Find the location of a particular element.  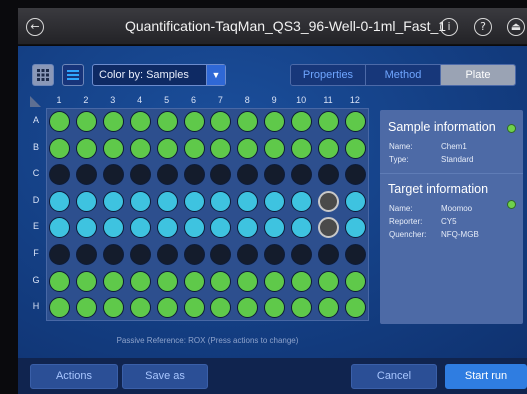

row-header: C is located at coordinates (36, 173).